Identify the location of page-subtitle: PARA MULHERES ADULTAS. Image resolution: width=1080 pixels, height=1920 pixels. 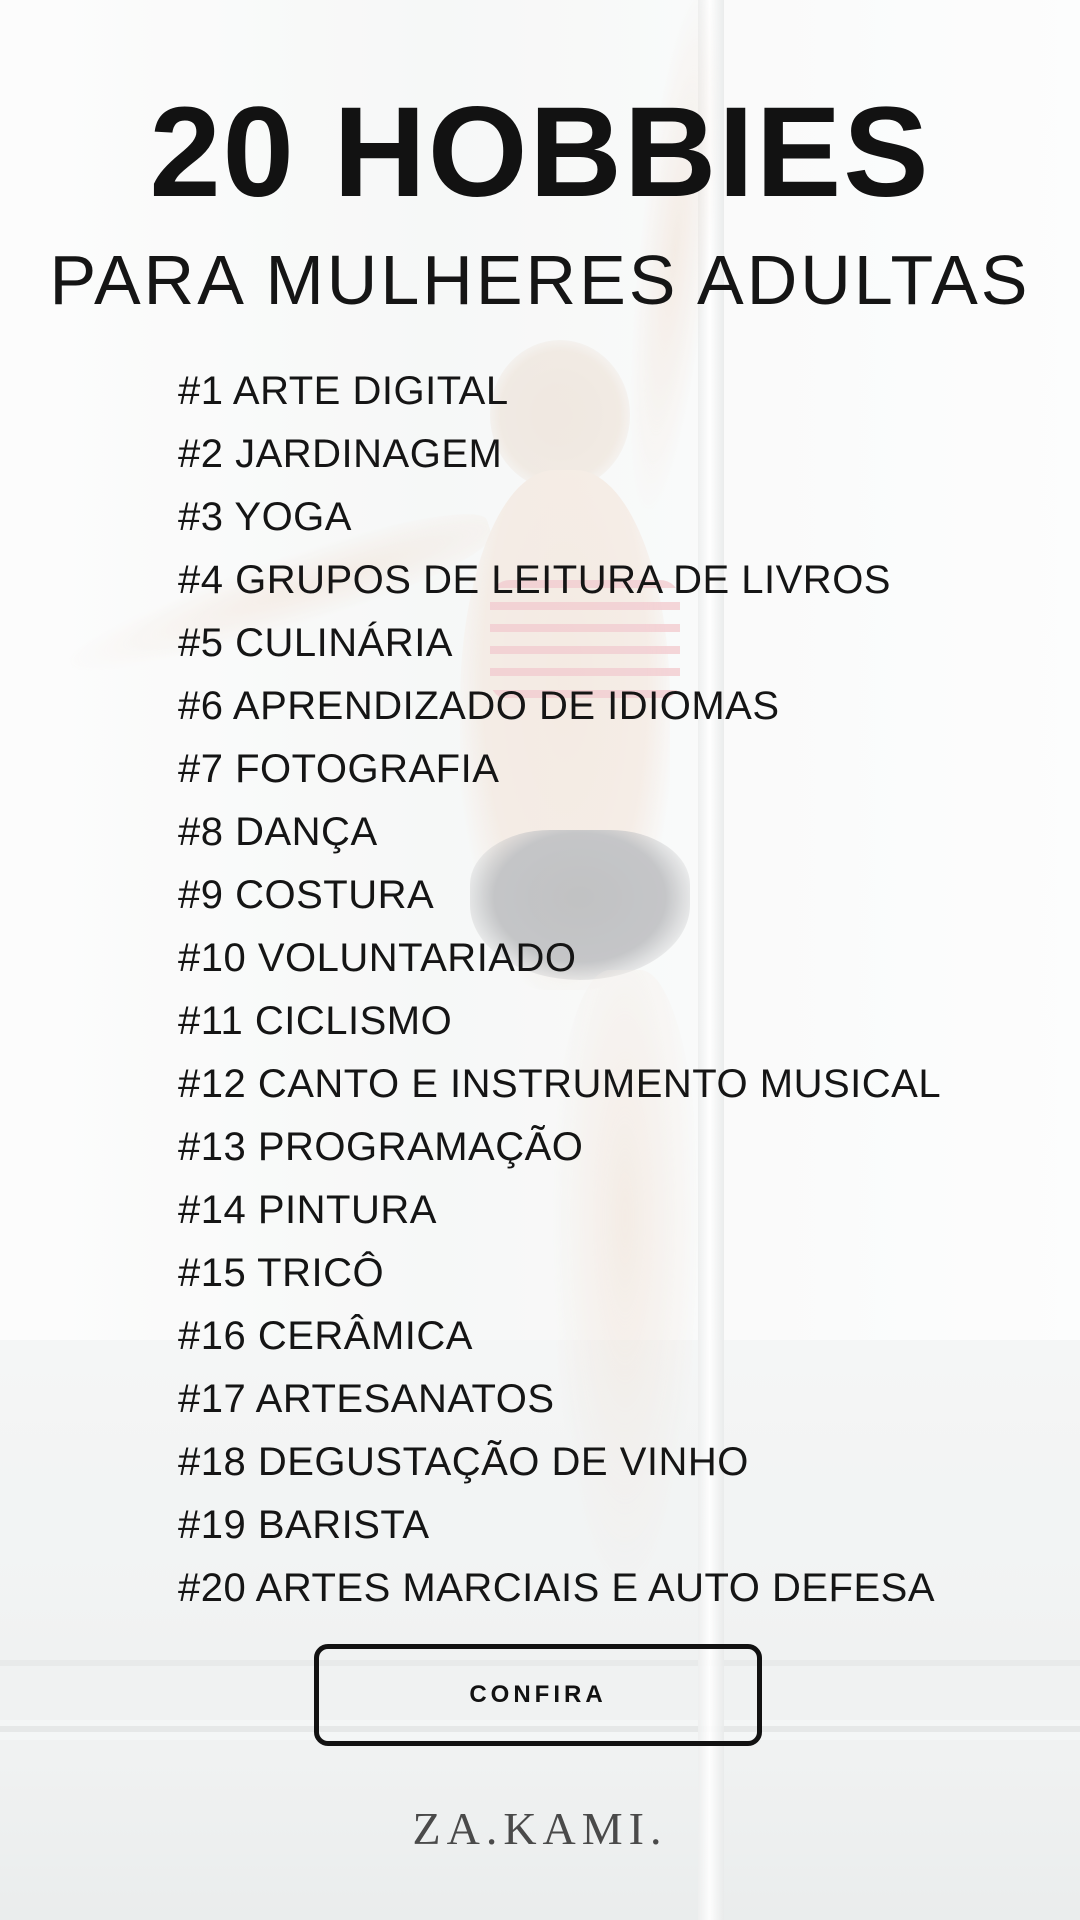
(540, 280).